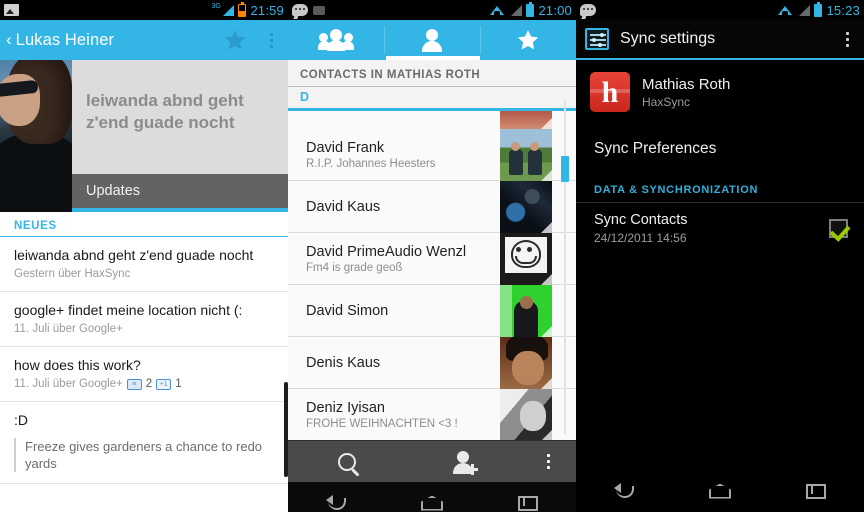 This screenshot has width=864, height=512. Describe the element at coordinates (403, 311) in the screenshot. I see `contact-info: David Simon` at that location.